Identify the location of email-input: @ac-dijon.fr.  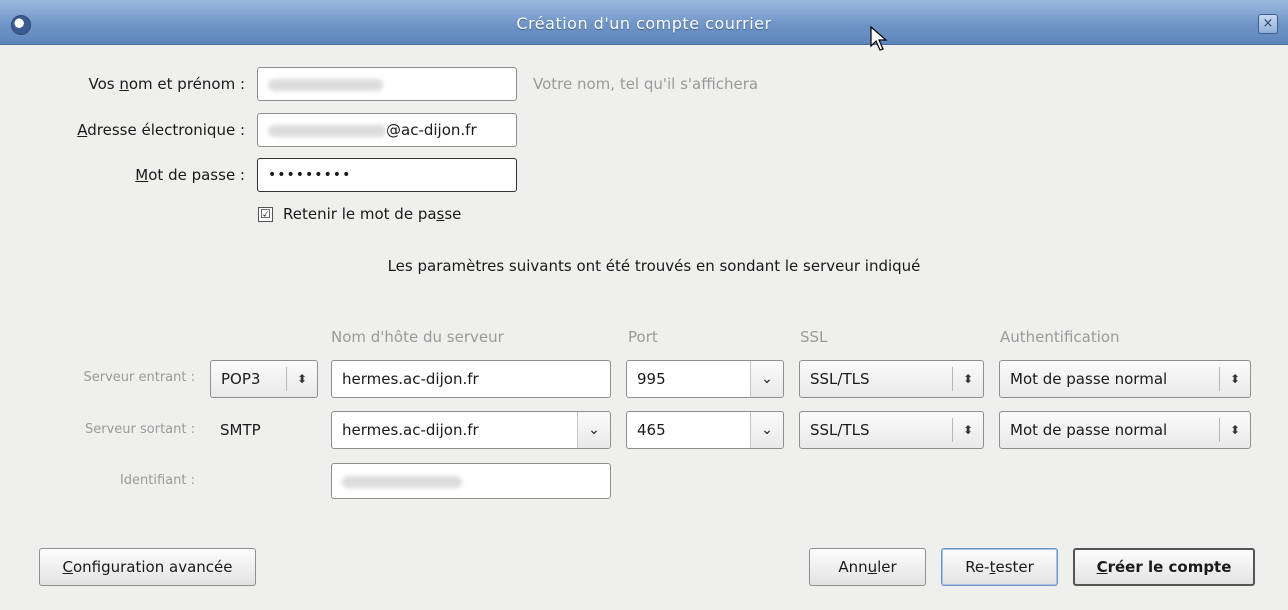
(387, 130).